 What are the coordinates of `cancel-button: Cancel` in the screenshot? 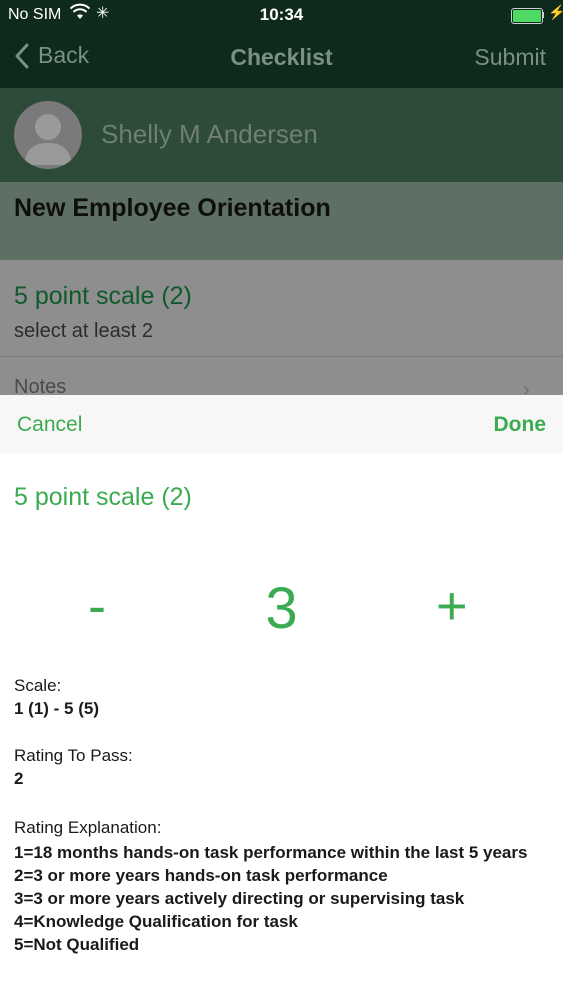 It's located at (49, 425).